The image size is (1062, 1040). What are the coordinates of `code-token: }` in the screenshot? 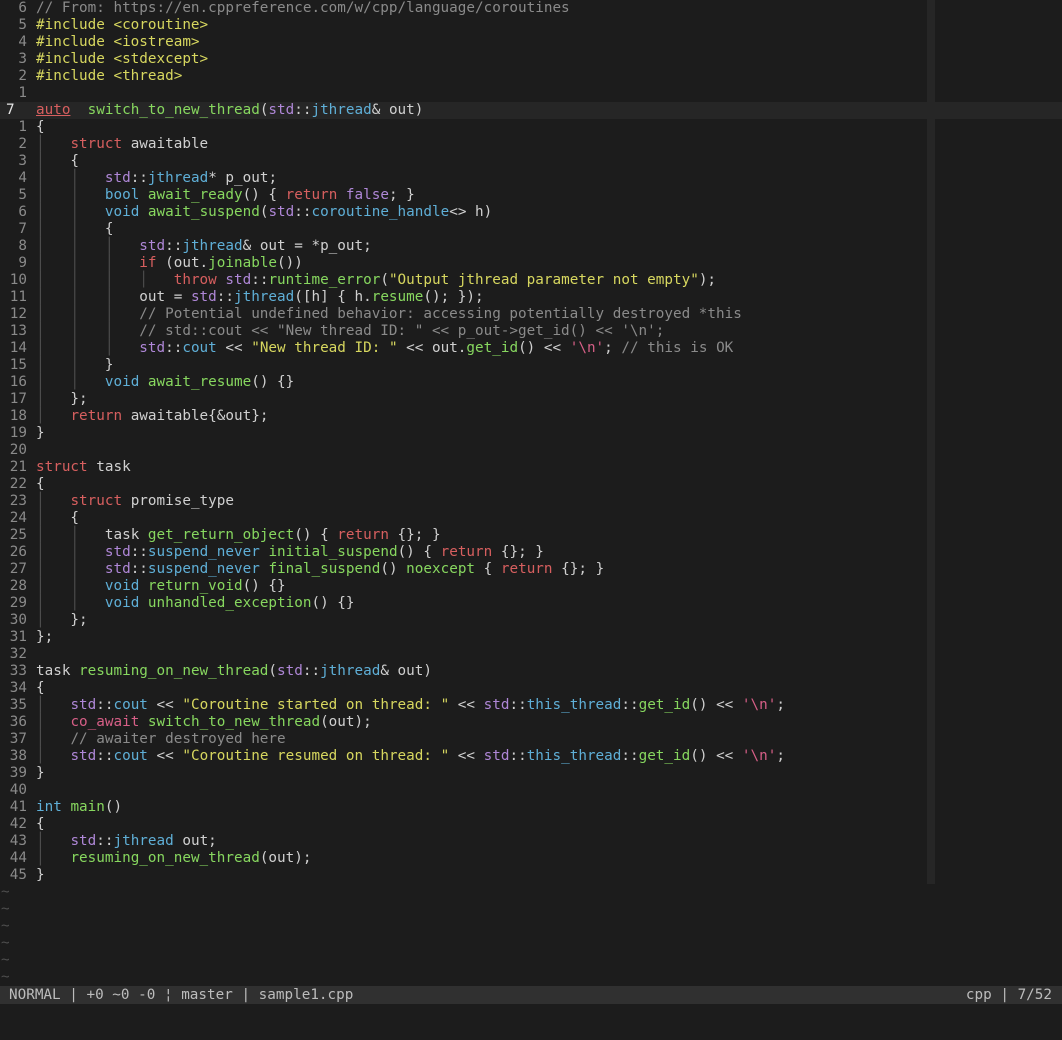 It's located at (96, 365).